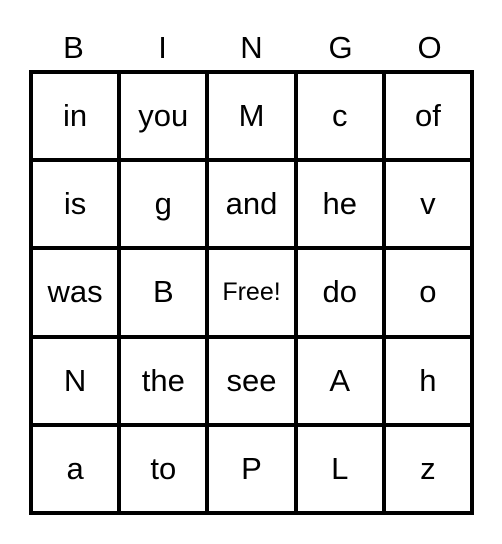  I want to click on bingo-cell: is, so click(75, 204).